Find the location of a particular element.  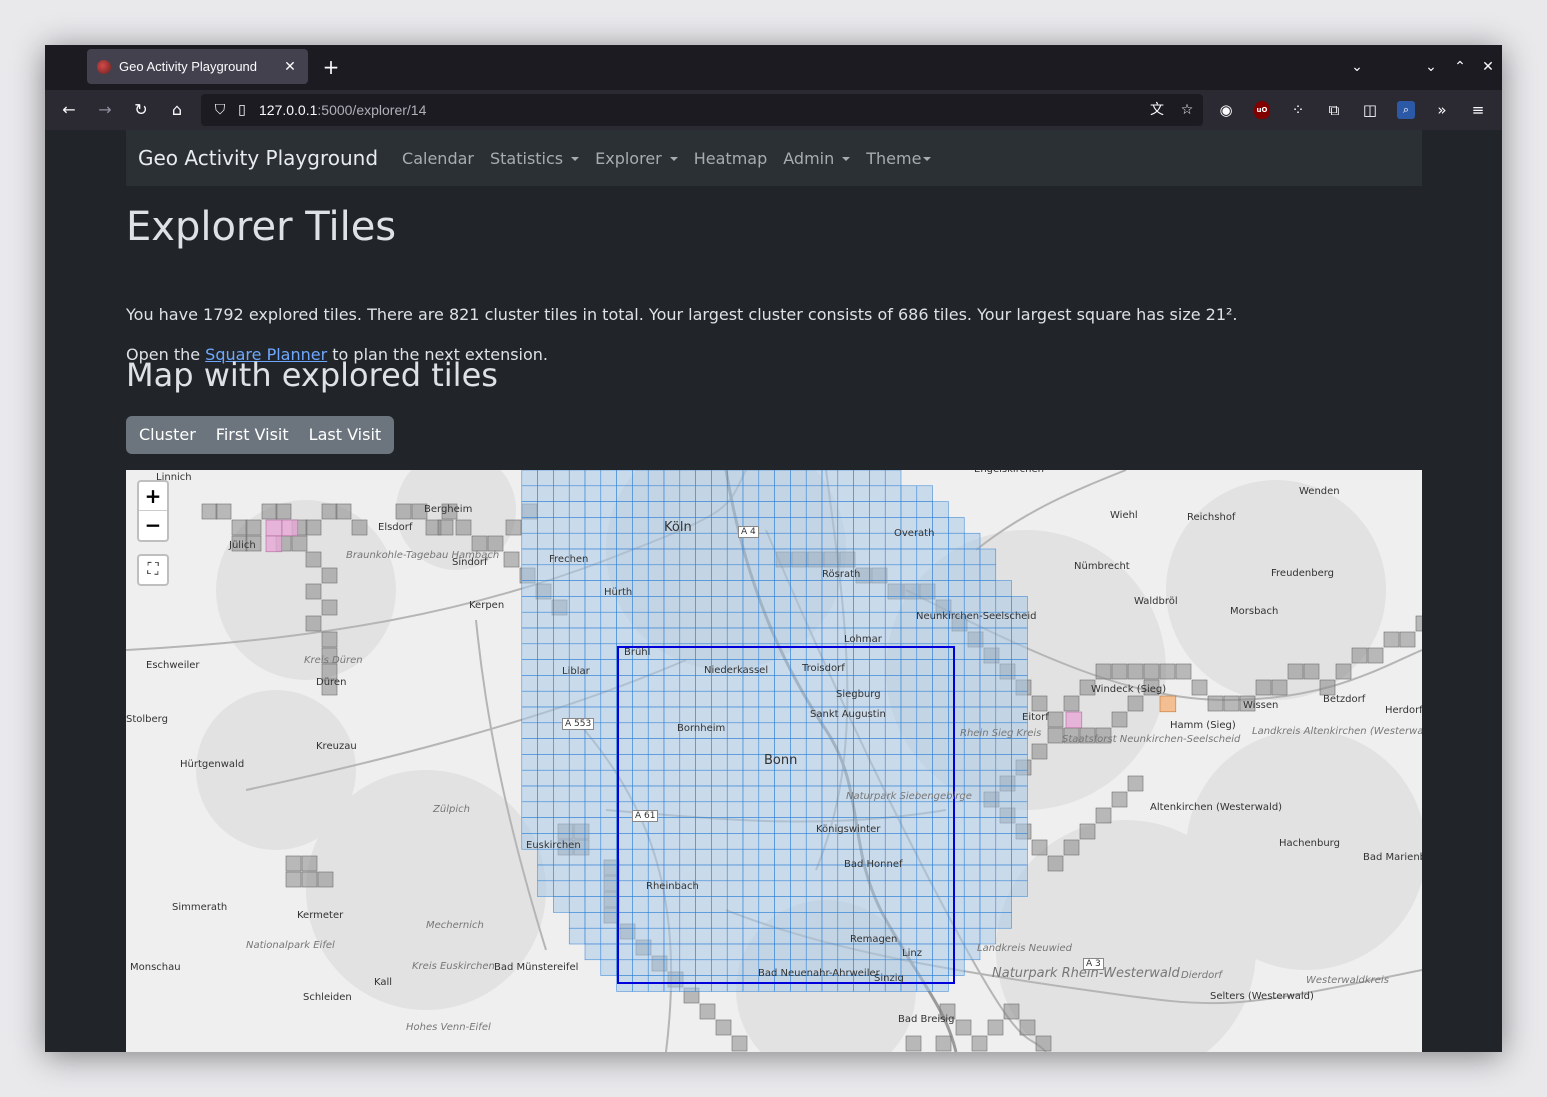

nav-admin: Admin is located at coordinates (817, 158).